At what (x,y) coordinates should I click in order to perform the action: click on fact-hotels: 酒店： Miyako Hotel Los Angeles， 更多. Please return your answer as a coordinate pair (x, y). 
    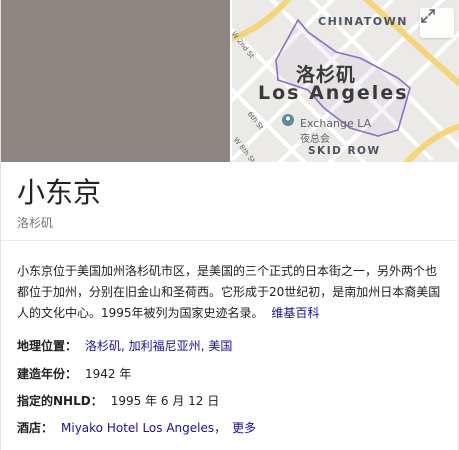
    Looking at the image, I should click on (136, 427).